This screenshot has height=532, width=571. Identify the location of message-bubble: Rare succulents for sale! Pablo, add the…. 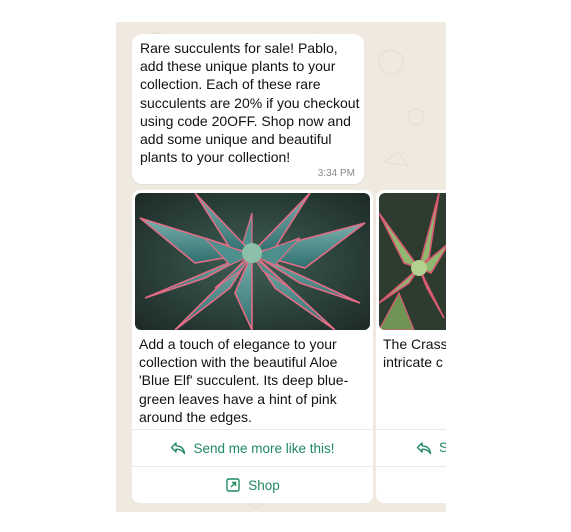
(248, 109).